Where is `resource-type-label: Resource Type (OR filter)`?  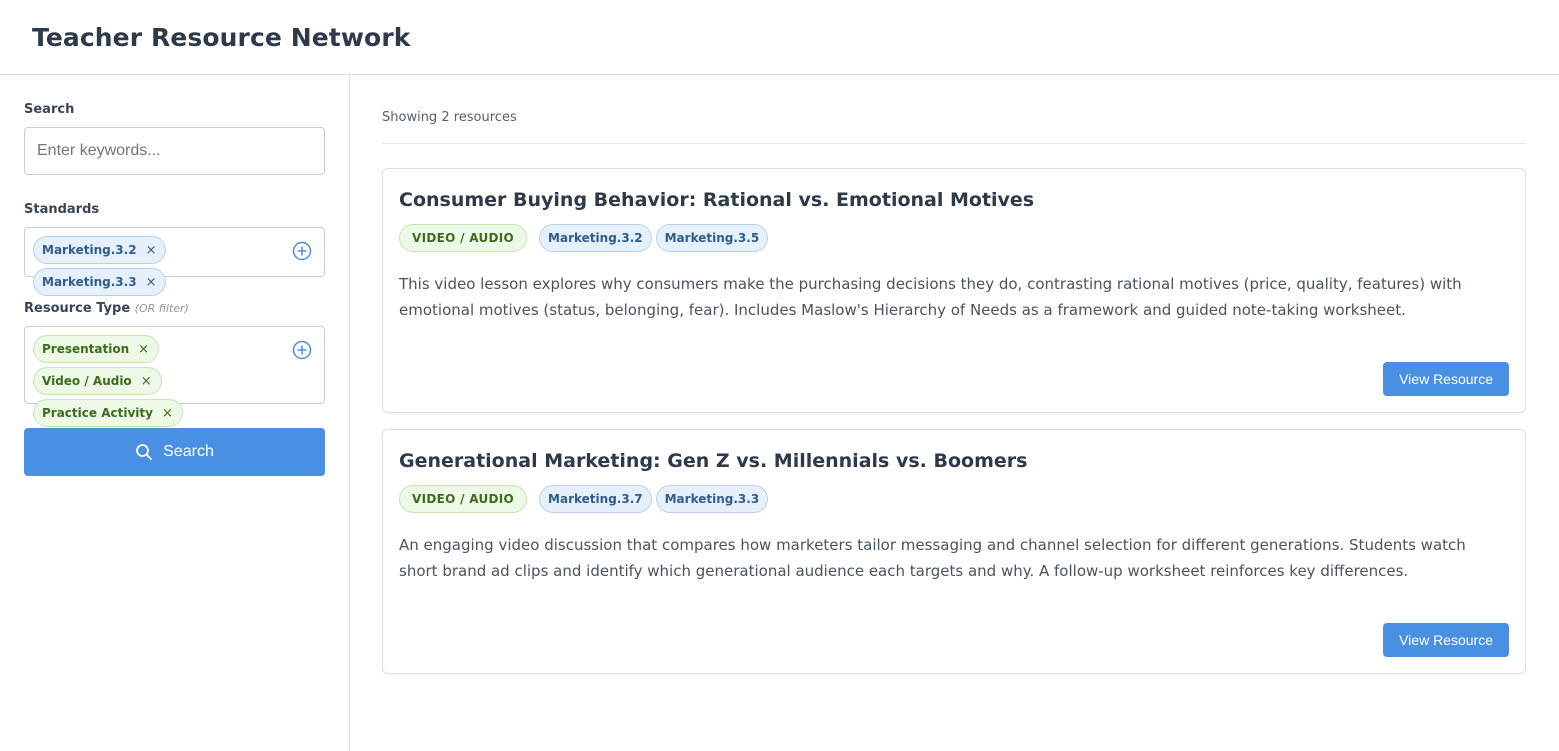 resource-type-label: Resource Type (OR filter) is located at coordinates (174, 308).